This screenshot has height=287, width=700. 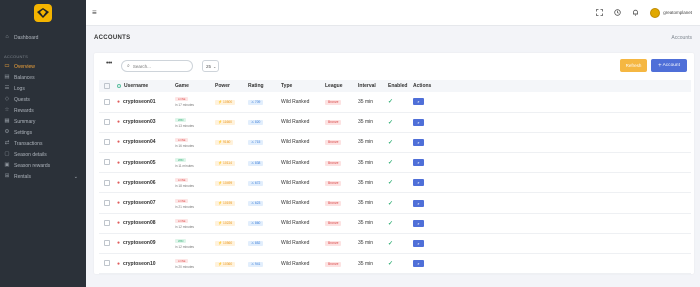 I want to click on sidebar-item-settings: ⚙ Settings, so click(x=43, y=132).